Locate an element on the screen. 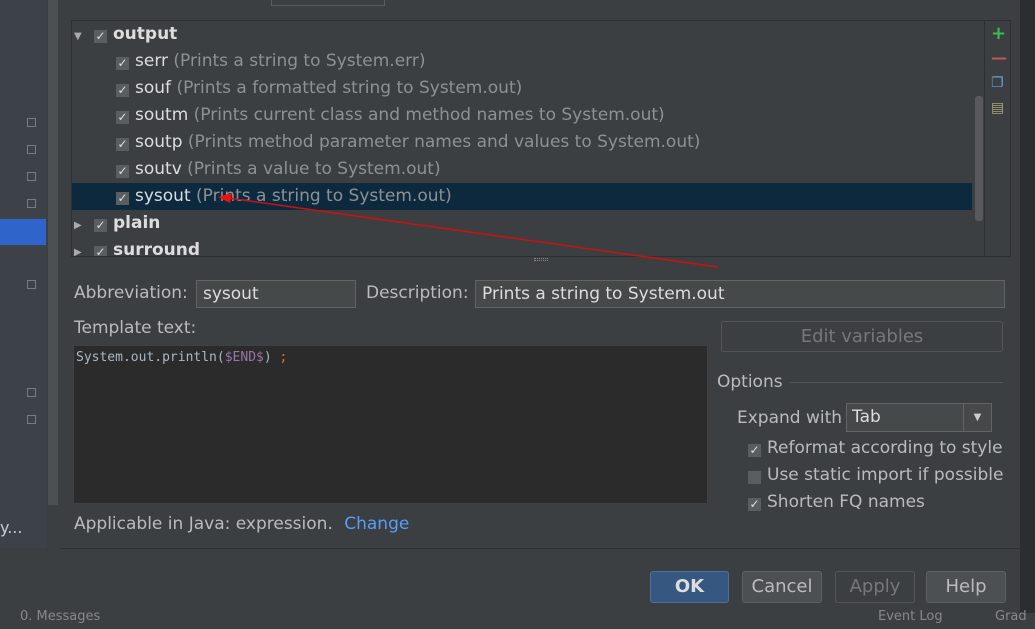 The image size is (1035, 629). edit-variables-button: Edit variables is located at coordinates (862, 336).